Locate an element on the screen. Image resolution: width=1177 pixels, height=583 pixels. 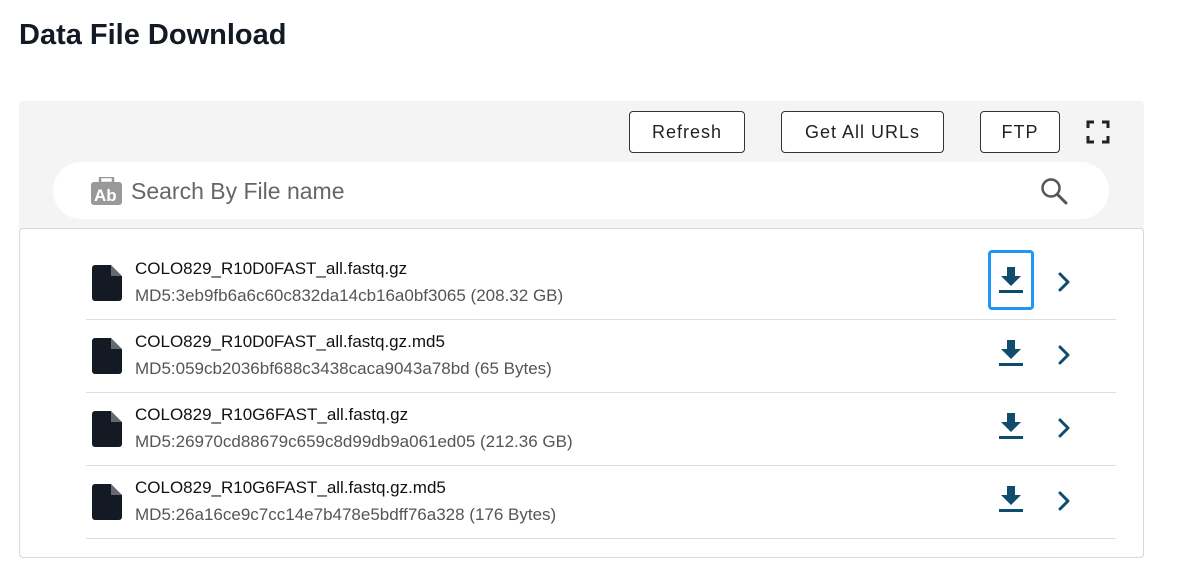
ftp-button: FTP is located at coordinates (1020, 132).